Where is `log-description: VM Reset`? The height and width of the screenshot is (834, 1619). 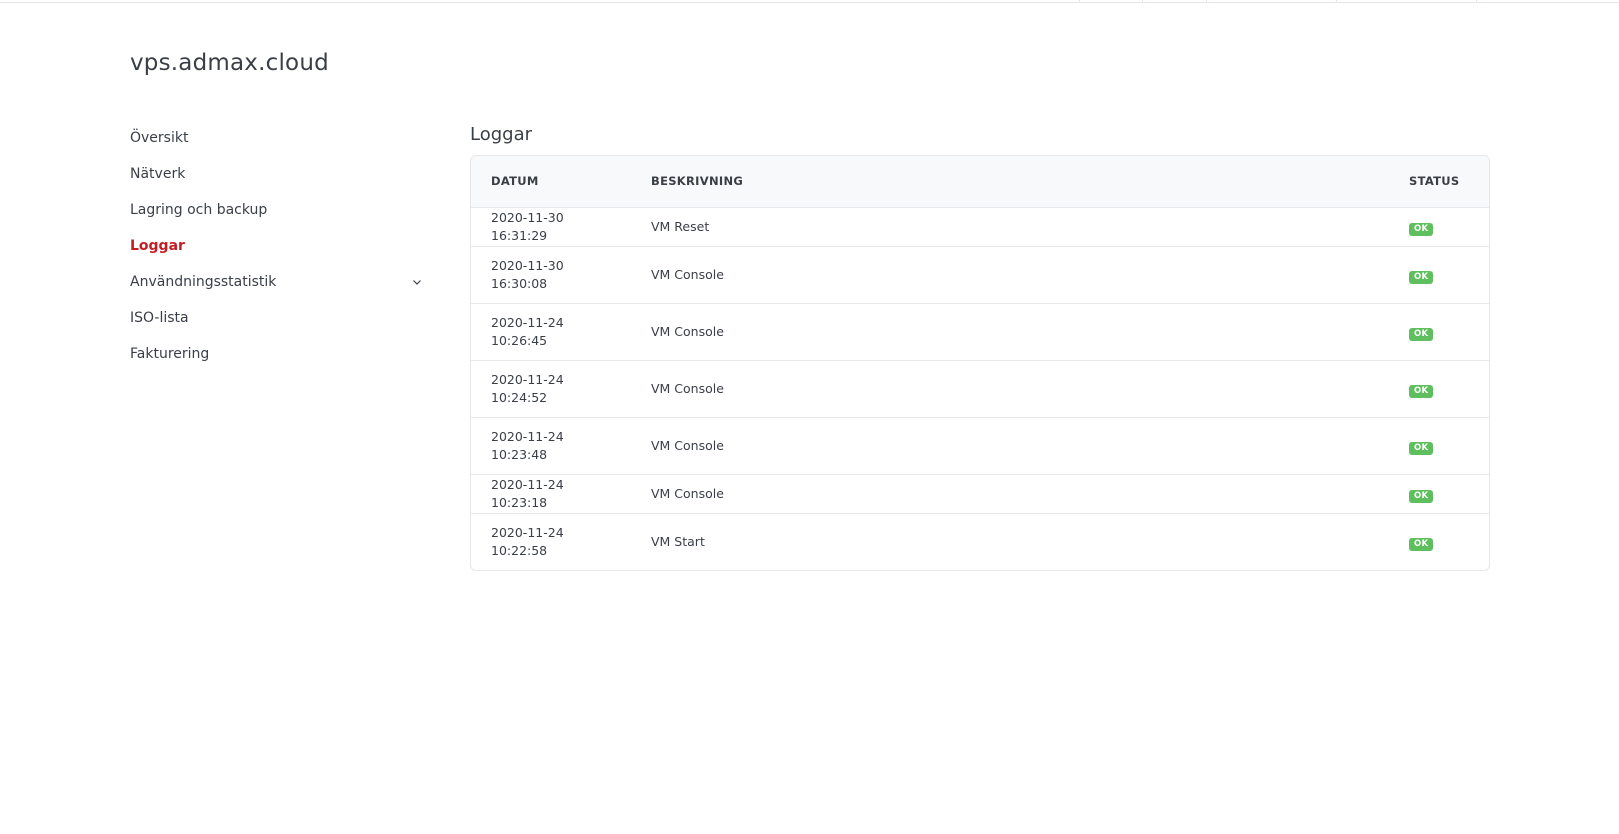 log-description: VM Reset is located at coordinates (1010, 227).